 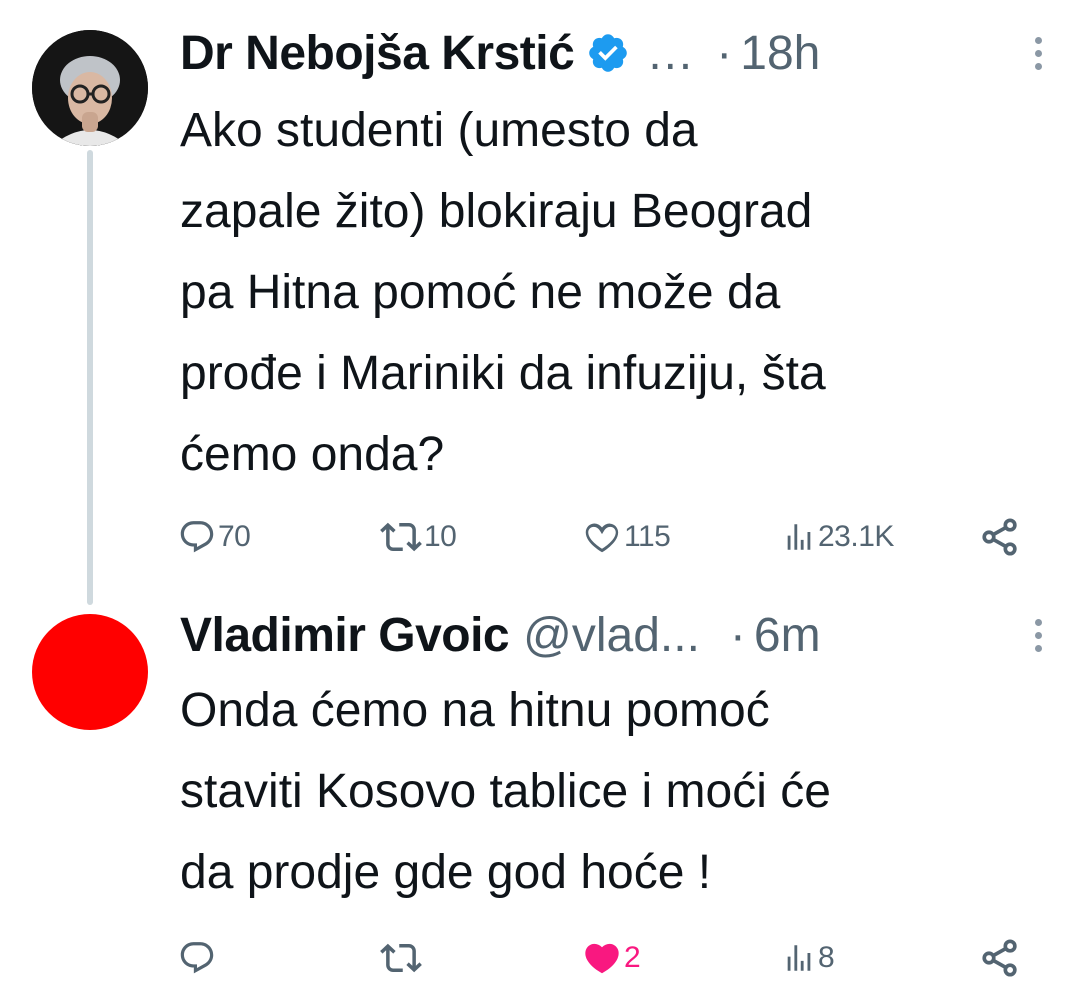 What do you see at coordinates (647, 536) in the screenshot?
I see `like-count: 115` at bounding box center [647, 536].